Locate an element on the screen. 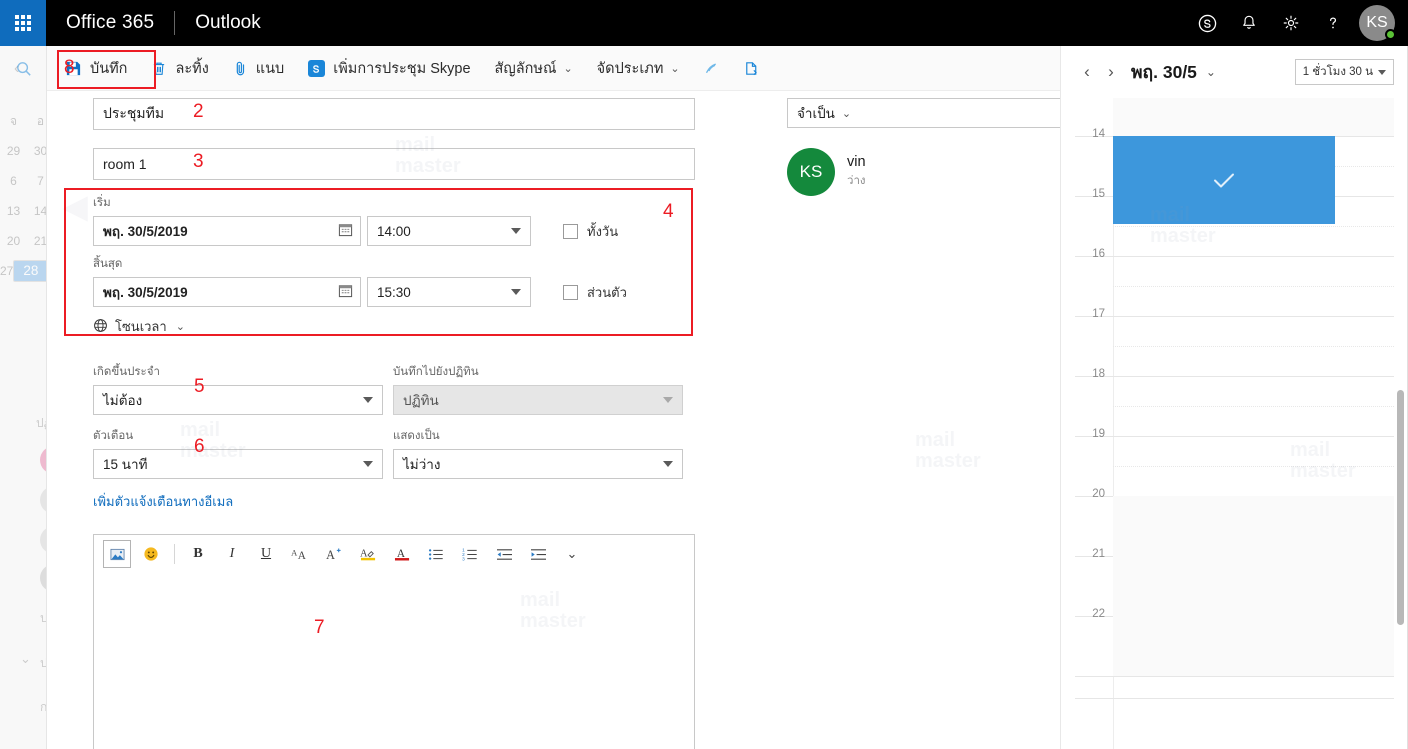 This screenshot has height=749, width=1408. insert-picture-icon is located at coordinates (117, 554).